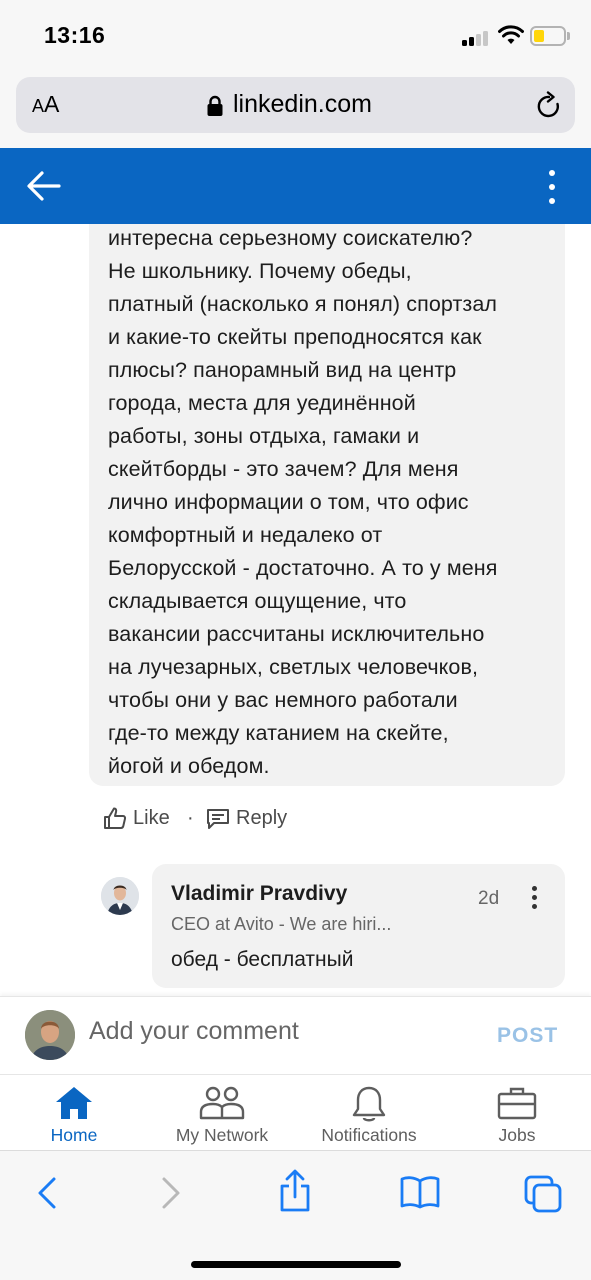 This screenshot has width=591, height=1280. What do you see at coordinates (295, 1191) in the screenshot?
I see `share-icon` at bounding box center [295, 1191].